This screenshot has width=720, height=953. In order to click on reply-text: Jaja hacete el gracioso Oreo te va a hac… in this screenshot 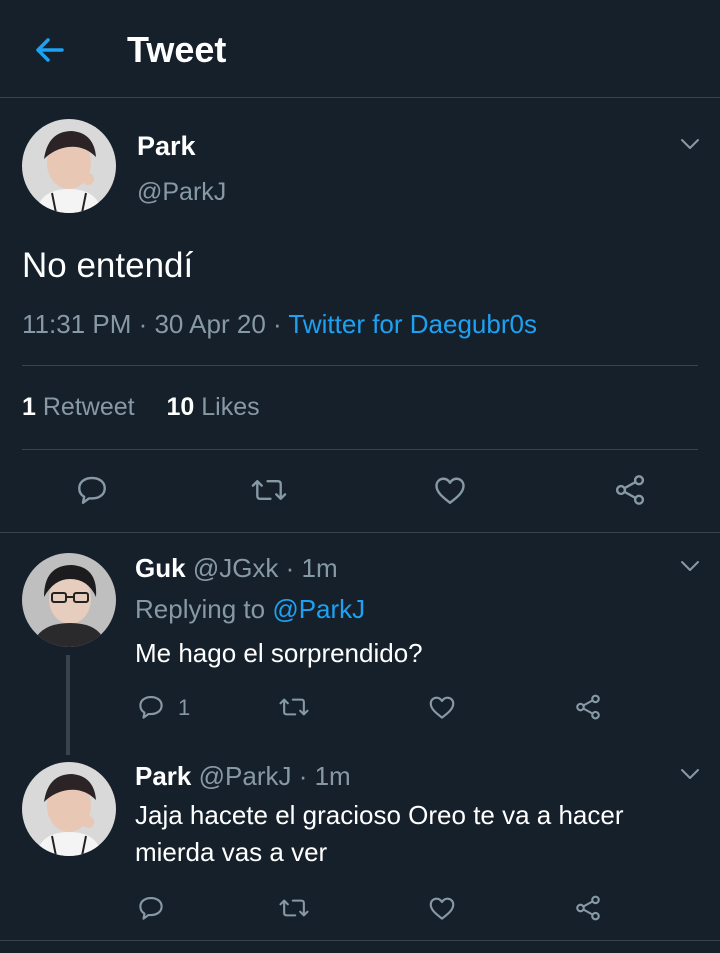, I will do `click(379, 833)`.